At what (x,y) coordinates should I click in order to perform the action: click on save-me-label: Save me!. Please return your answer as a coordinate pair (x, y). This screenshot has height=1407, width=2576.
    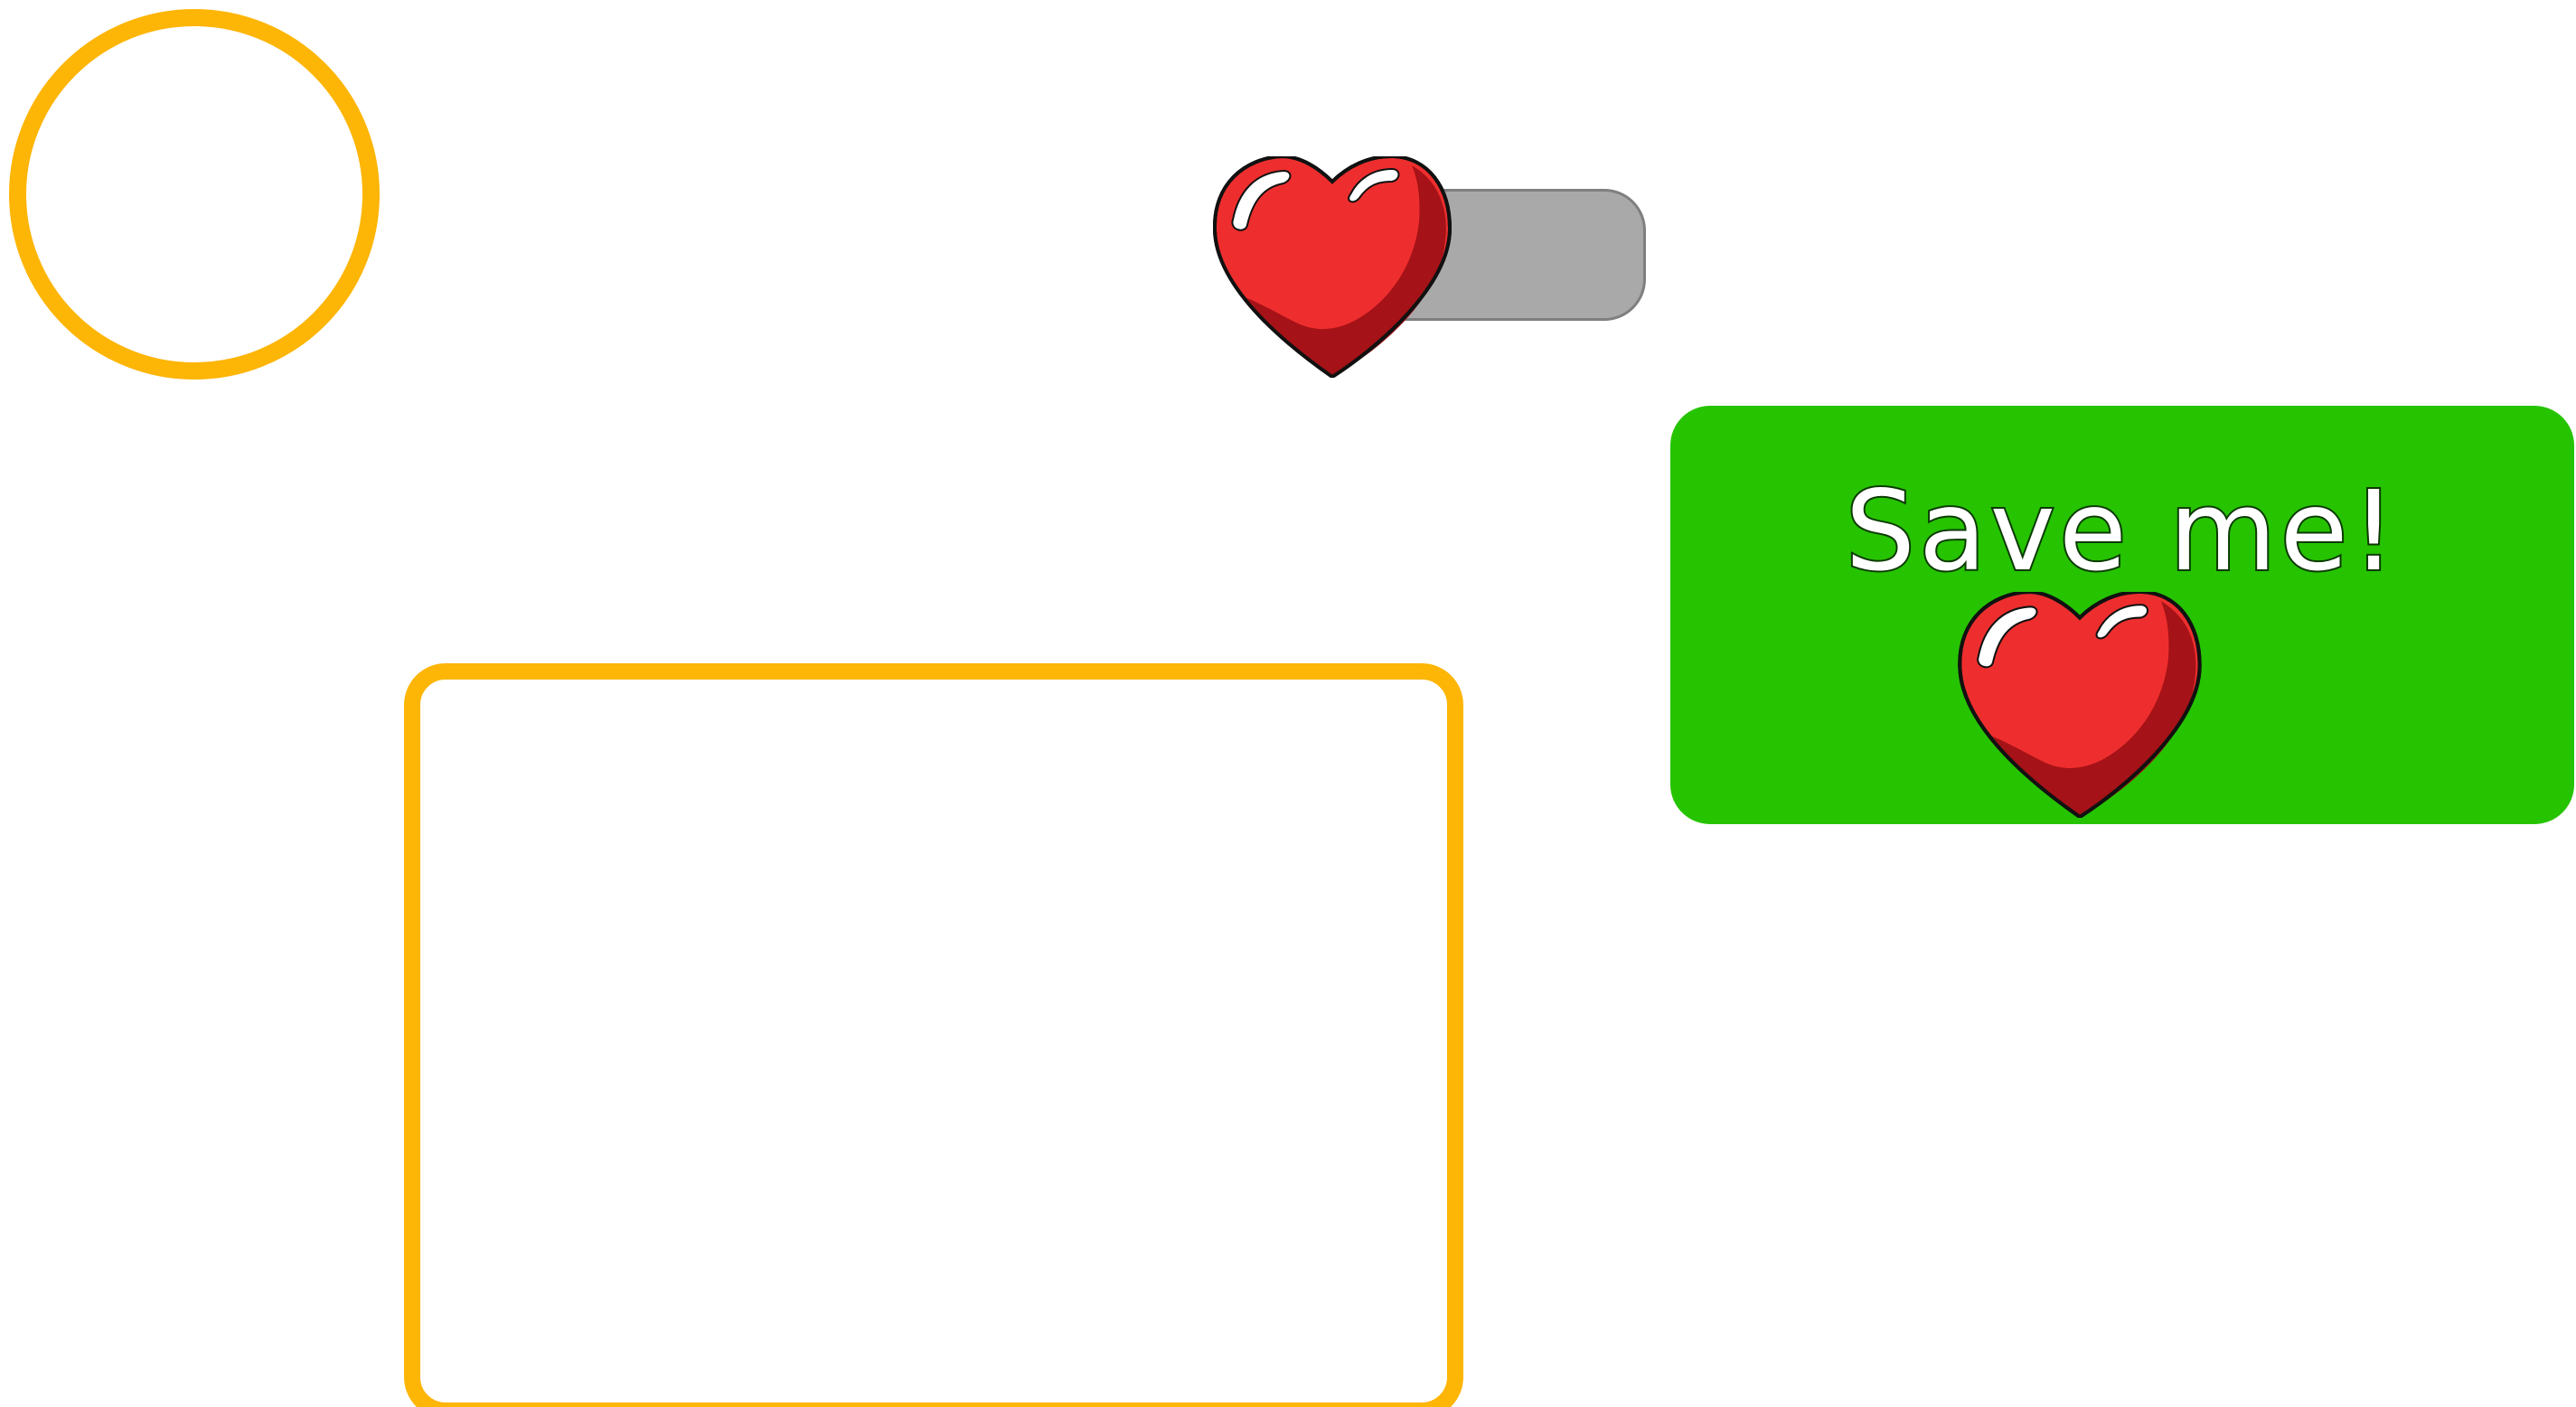
    Looking at the image, I should click on (2121, 531).